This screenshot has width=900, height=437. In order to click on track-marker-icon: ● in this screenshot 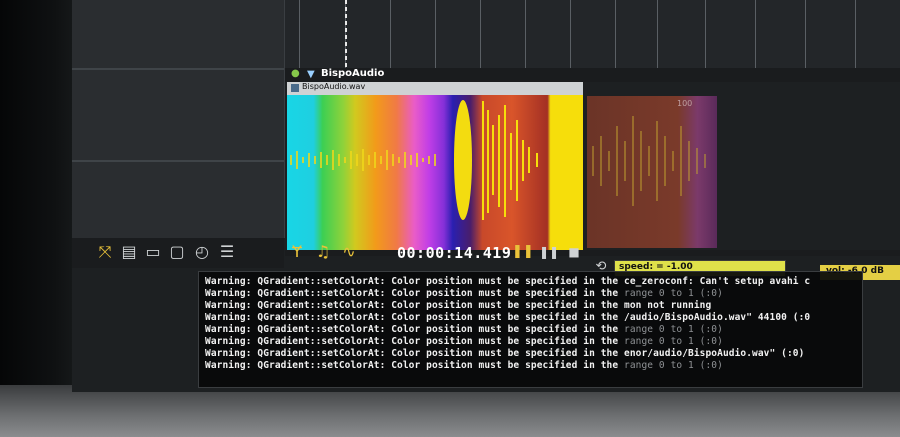, I will do `click(295, 73)`.